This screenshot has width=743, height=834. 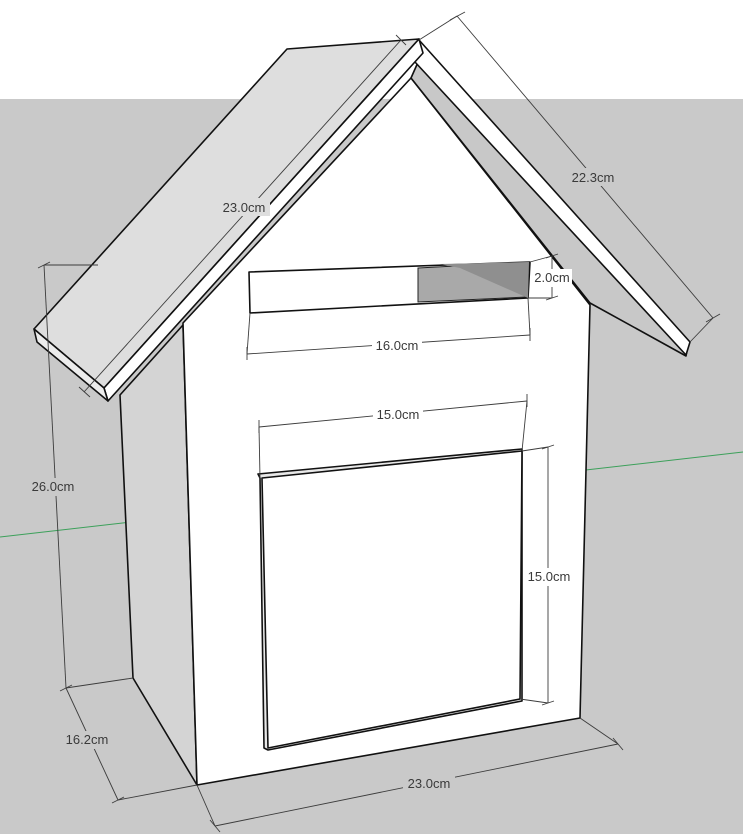 What do you see at coordinates (244, 207) in the screenshot?
I see `roof-length-label: 23.0cm` at bounding box center [244, 207].